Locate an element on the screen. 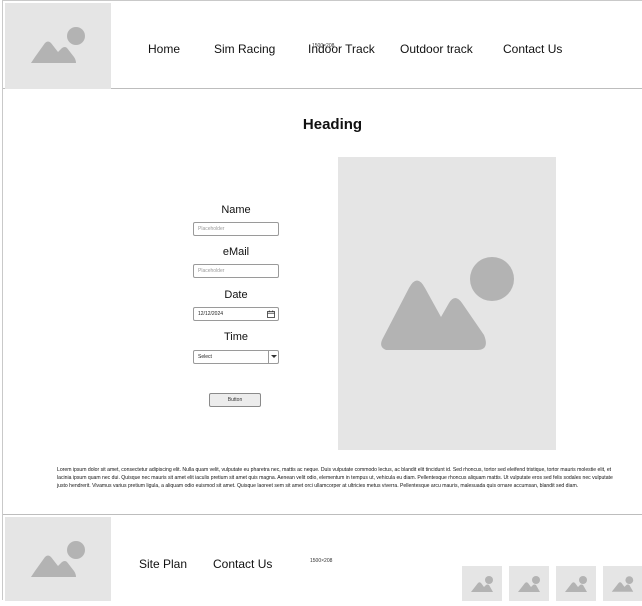  site-footer: Site Plan Contact Us 1500×208 is located at coordinates (322, 557).